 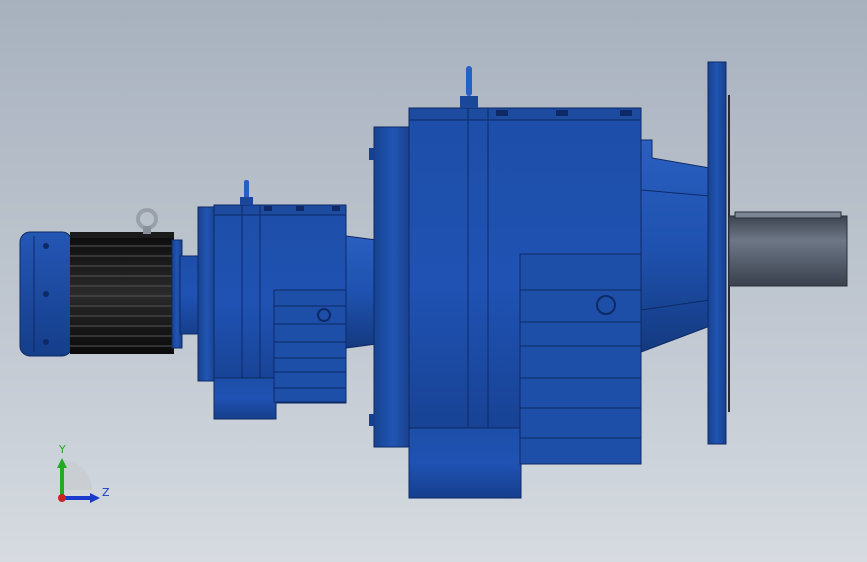 I want to click on output-flange-plate, so click(x=717, y=253).